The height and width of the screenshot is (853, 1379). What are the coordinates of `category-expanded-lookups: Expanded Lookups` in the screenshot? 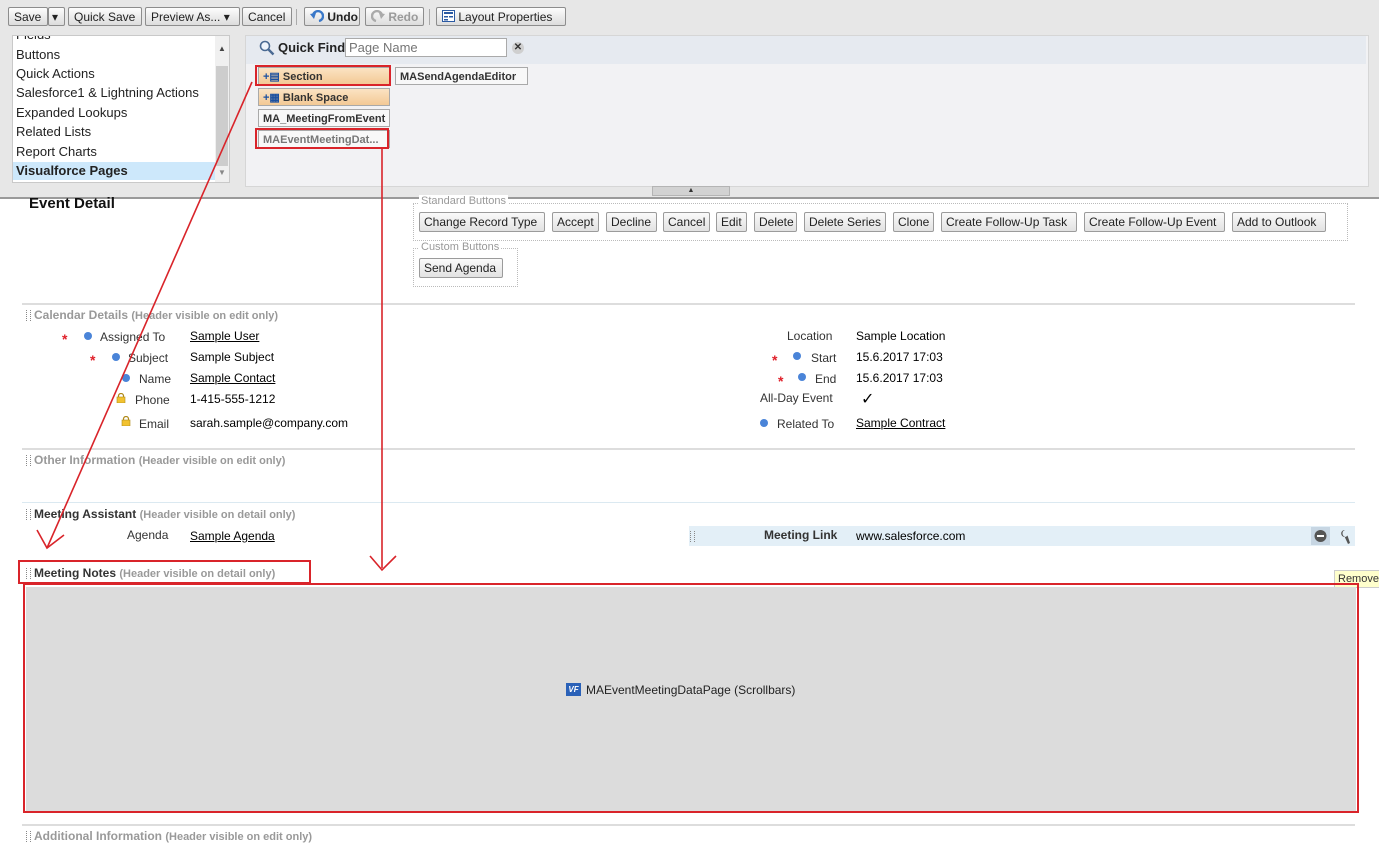 It's located at (71, 113).